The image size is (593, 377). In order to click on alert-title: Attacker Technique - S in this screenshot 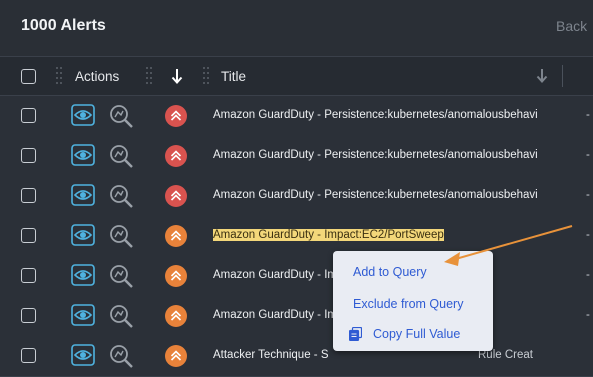, I will do `click(271, 355)`.